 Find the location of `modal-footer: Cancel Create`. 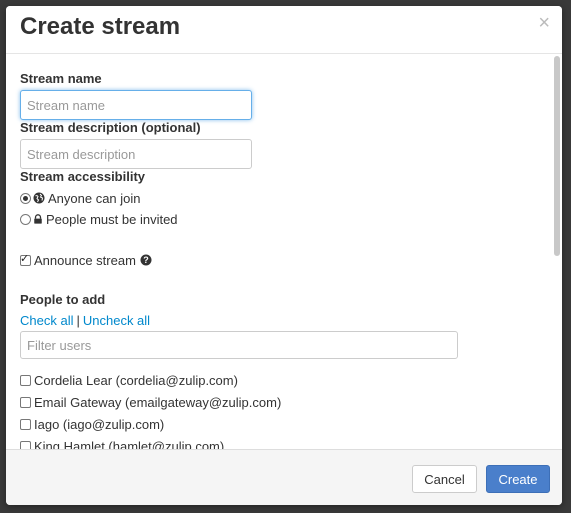

modal-footer: Cancel Create is located at coordinates (284, 477).